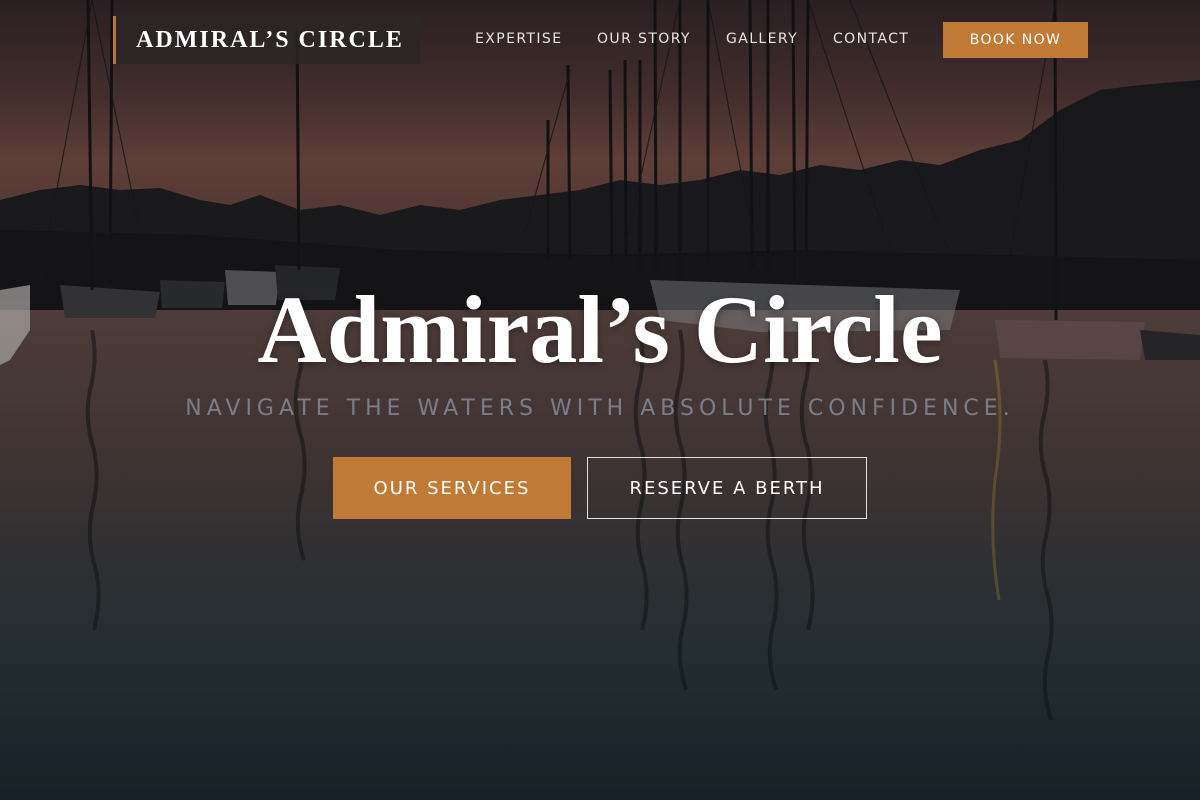  I want to click on nav-link-gallery: GALLERY, so click(762, 40).